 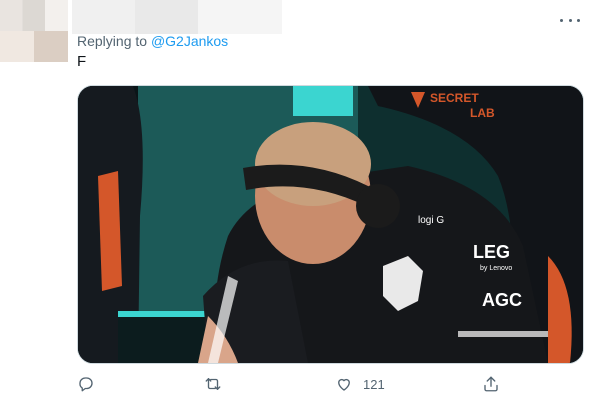 I want to click on replying-to-label: Replying to, so click(x=114, y=41).